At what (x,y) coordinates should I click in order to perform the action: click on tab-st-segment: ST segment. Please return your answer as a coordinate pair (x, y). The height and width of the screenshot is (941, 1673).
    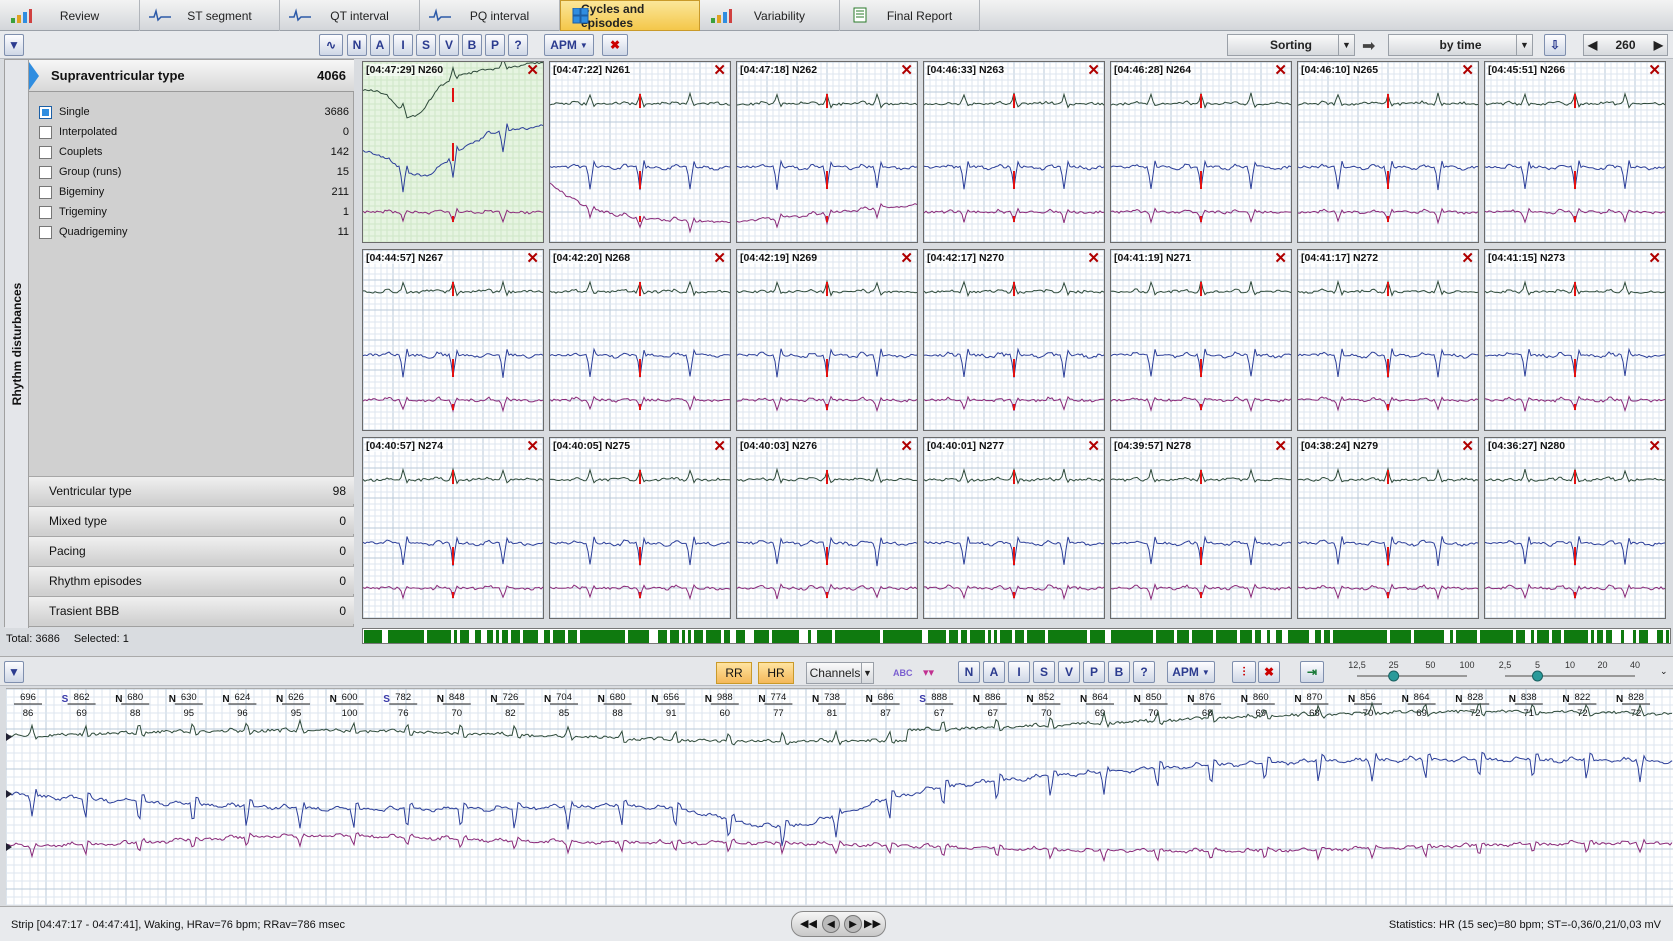
    Looking at the image, I should click on (210, 15).